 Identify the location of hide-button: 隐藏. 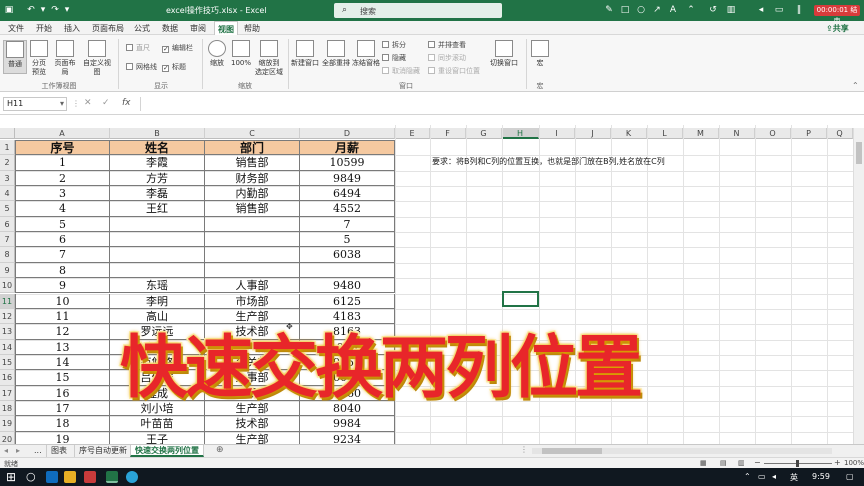
(394, 58).